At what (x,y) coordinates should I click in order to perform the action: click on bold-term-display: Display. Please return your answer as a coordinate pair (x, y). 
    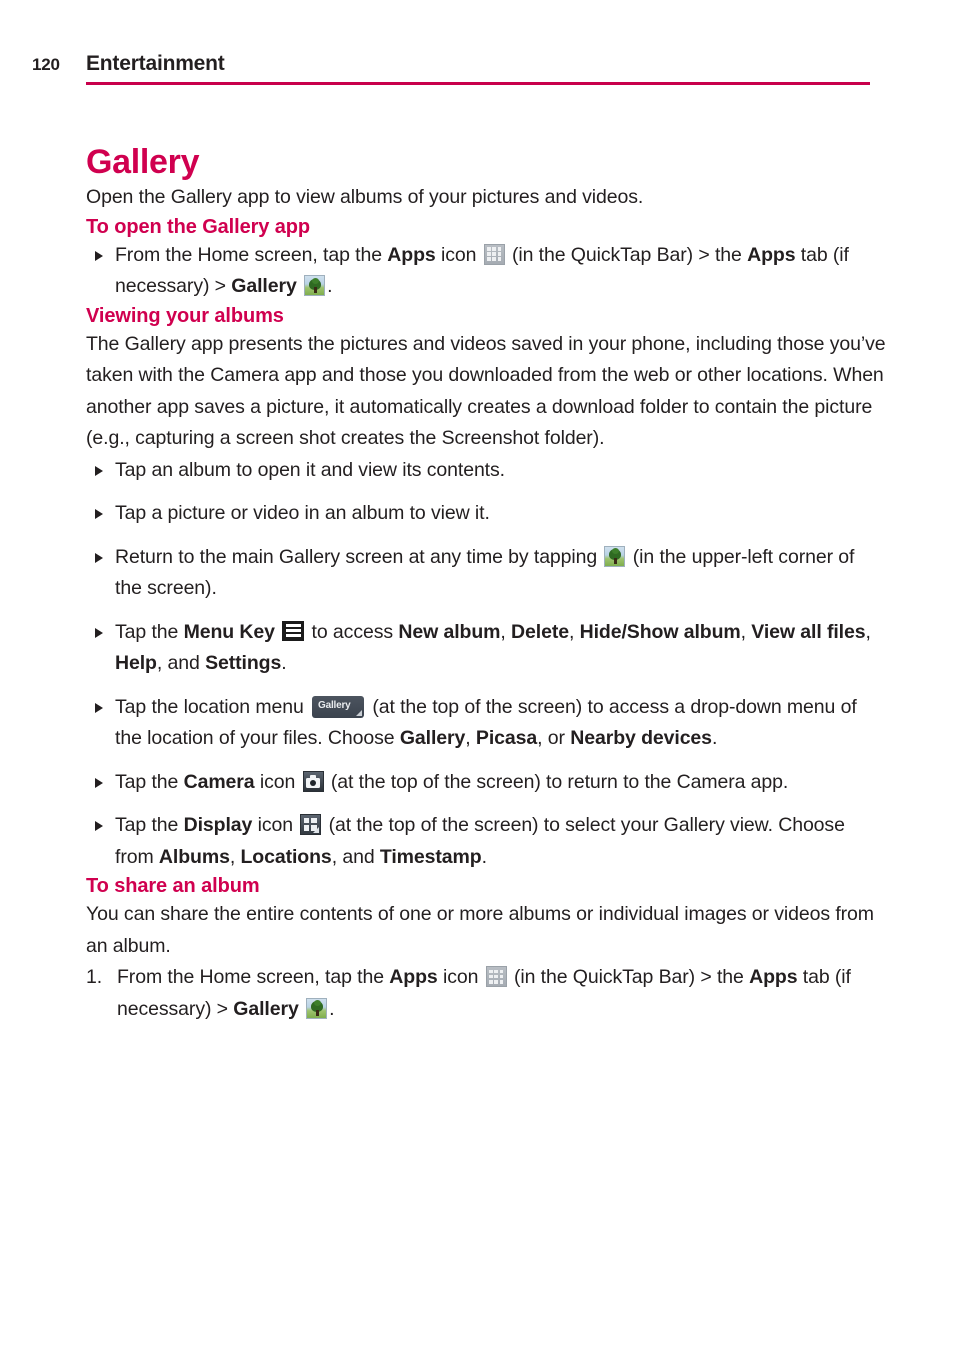
    Looking at the image, I should click on (218, 825).